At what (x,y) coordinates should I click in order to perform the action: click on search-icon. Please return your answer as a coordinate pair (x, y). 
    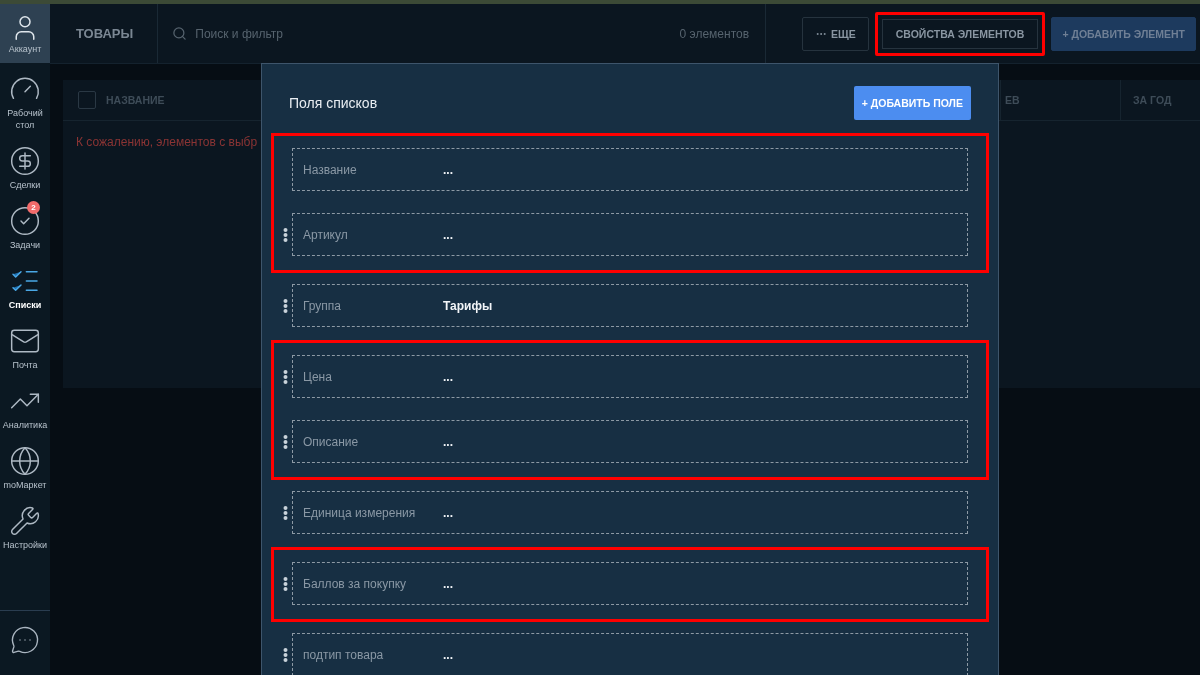
    Looking at the image, I should click on (180, 33).